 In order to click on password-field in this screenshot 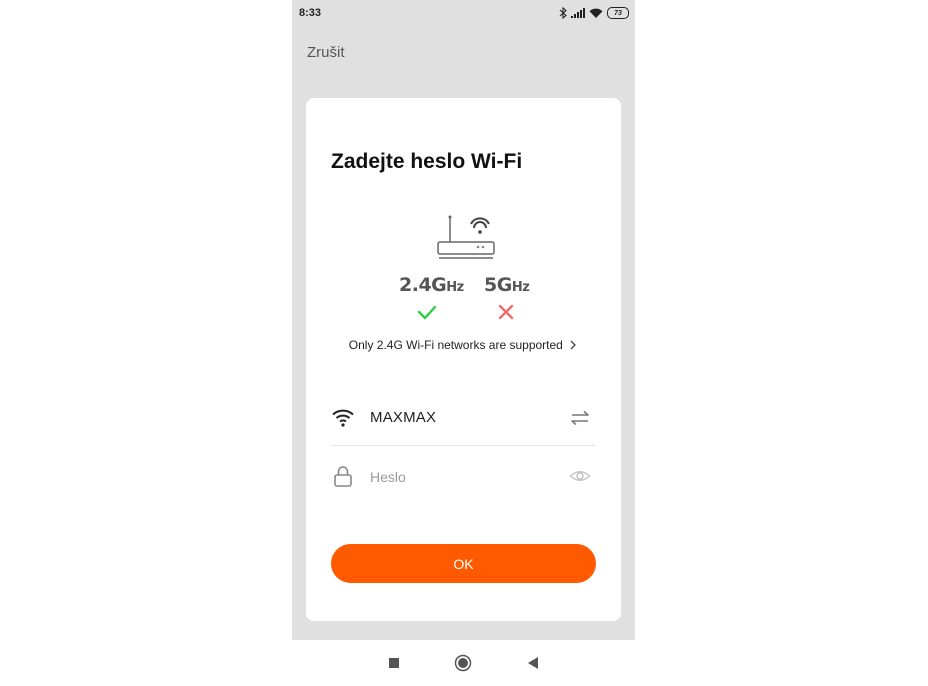, I will do `click(460, 477)`.